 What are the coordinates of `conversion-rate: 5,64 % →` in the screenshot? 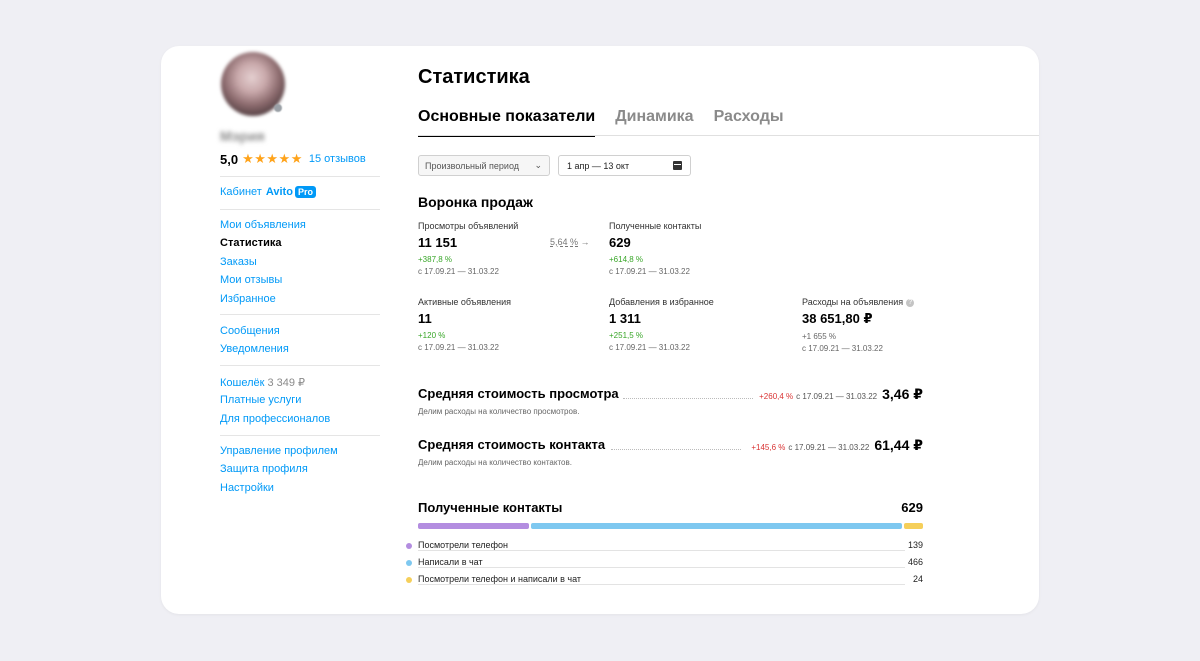 It's located at (570, 242).